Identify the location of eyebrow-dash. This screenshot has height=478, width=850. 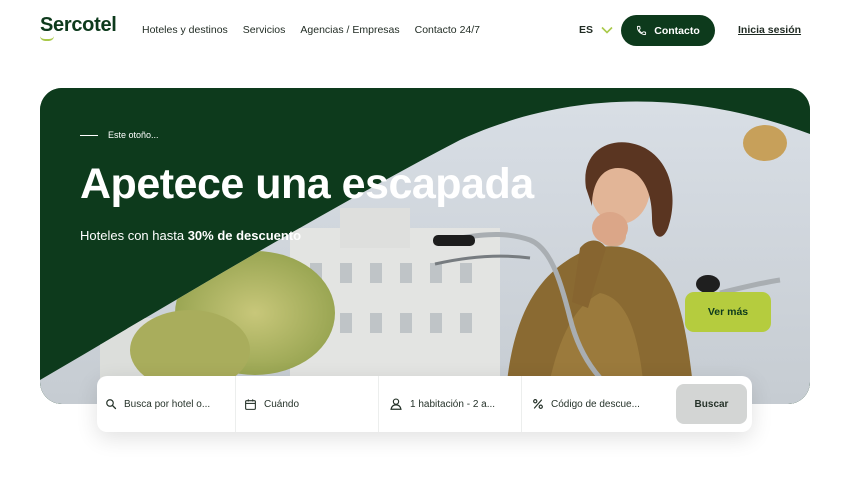
(89, 135).